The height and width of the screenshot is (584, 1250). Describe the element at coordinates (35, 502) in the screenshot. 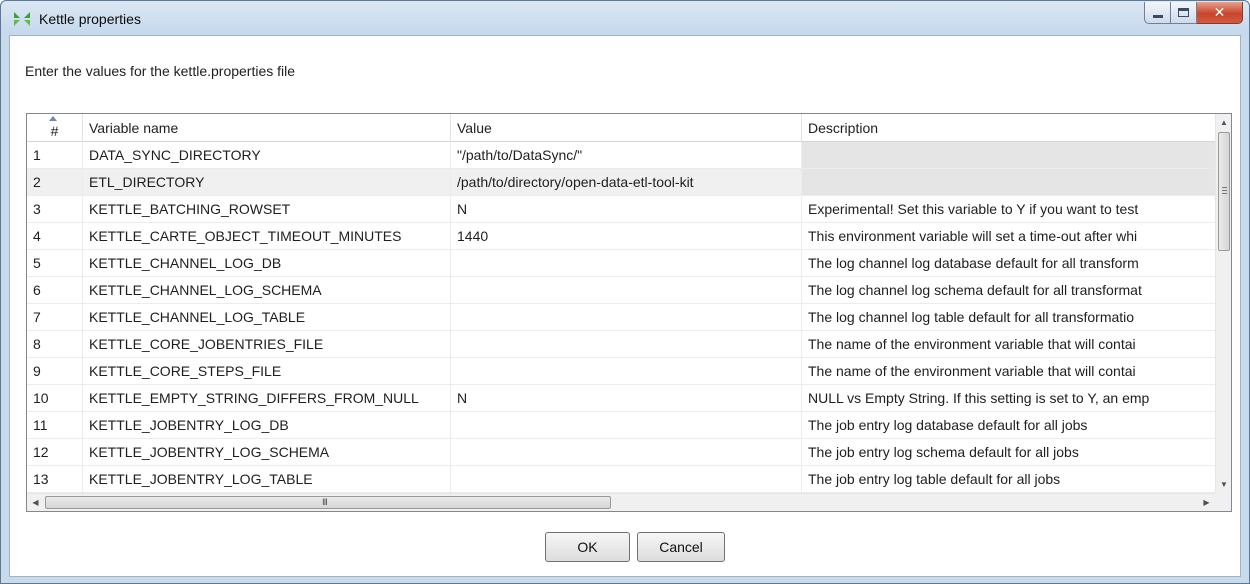

I see `scroll-left-arrow-icon: ◀` at that location.